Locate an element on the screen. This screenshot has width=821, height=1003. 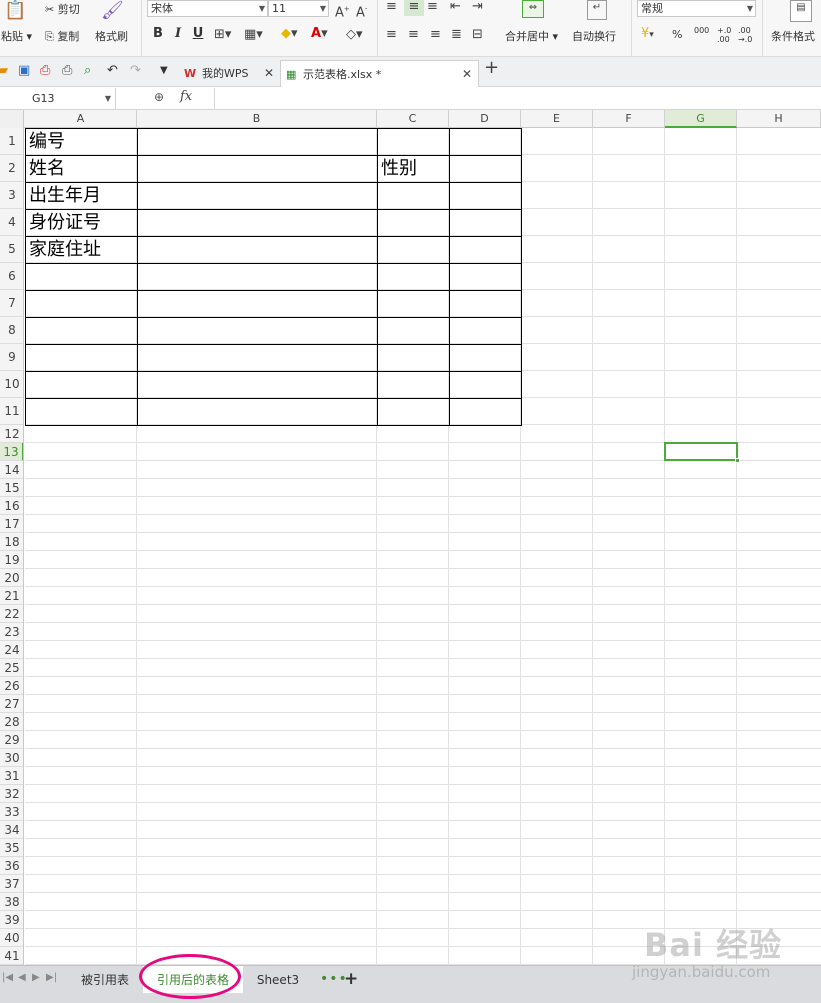
cell-c1 is located at coordinates (413, 142).